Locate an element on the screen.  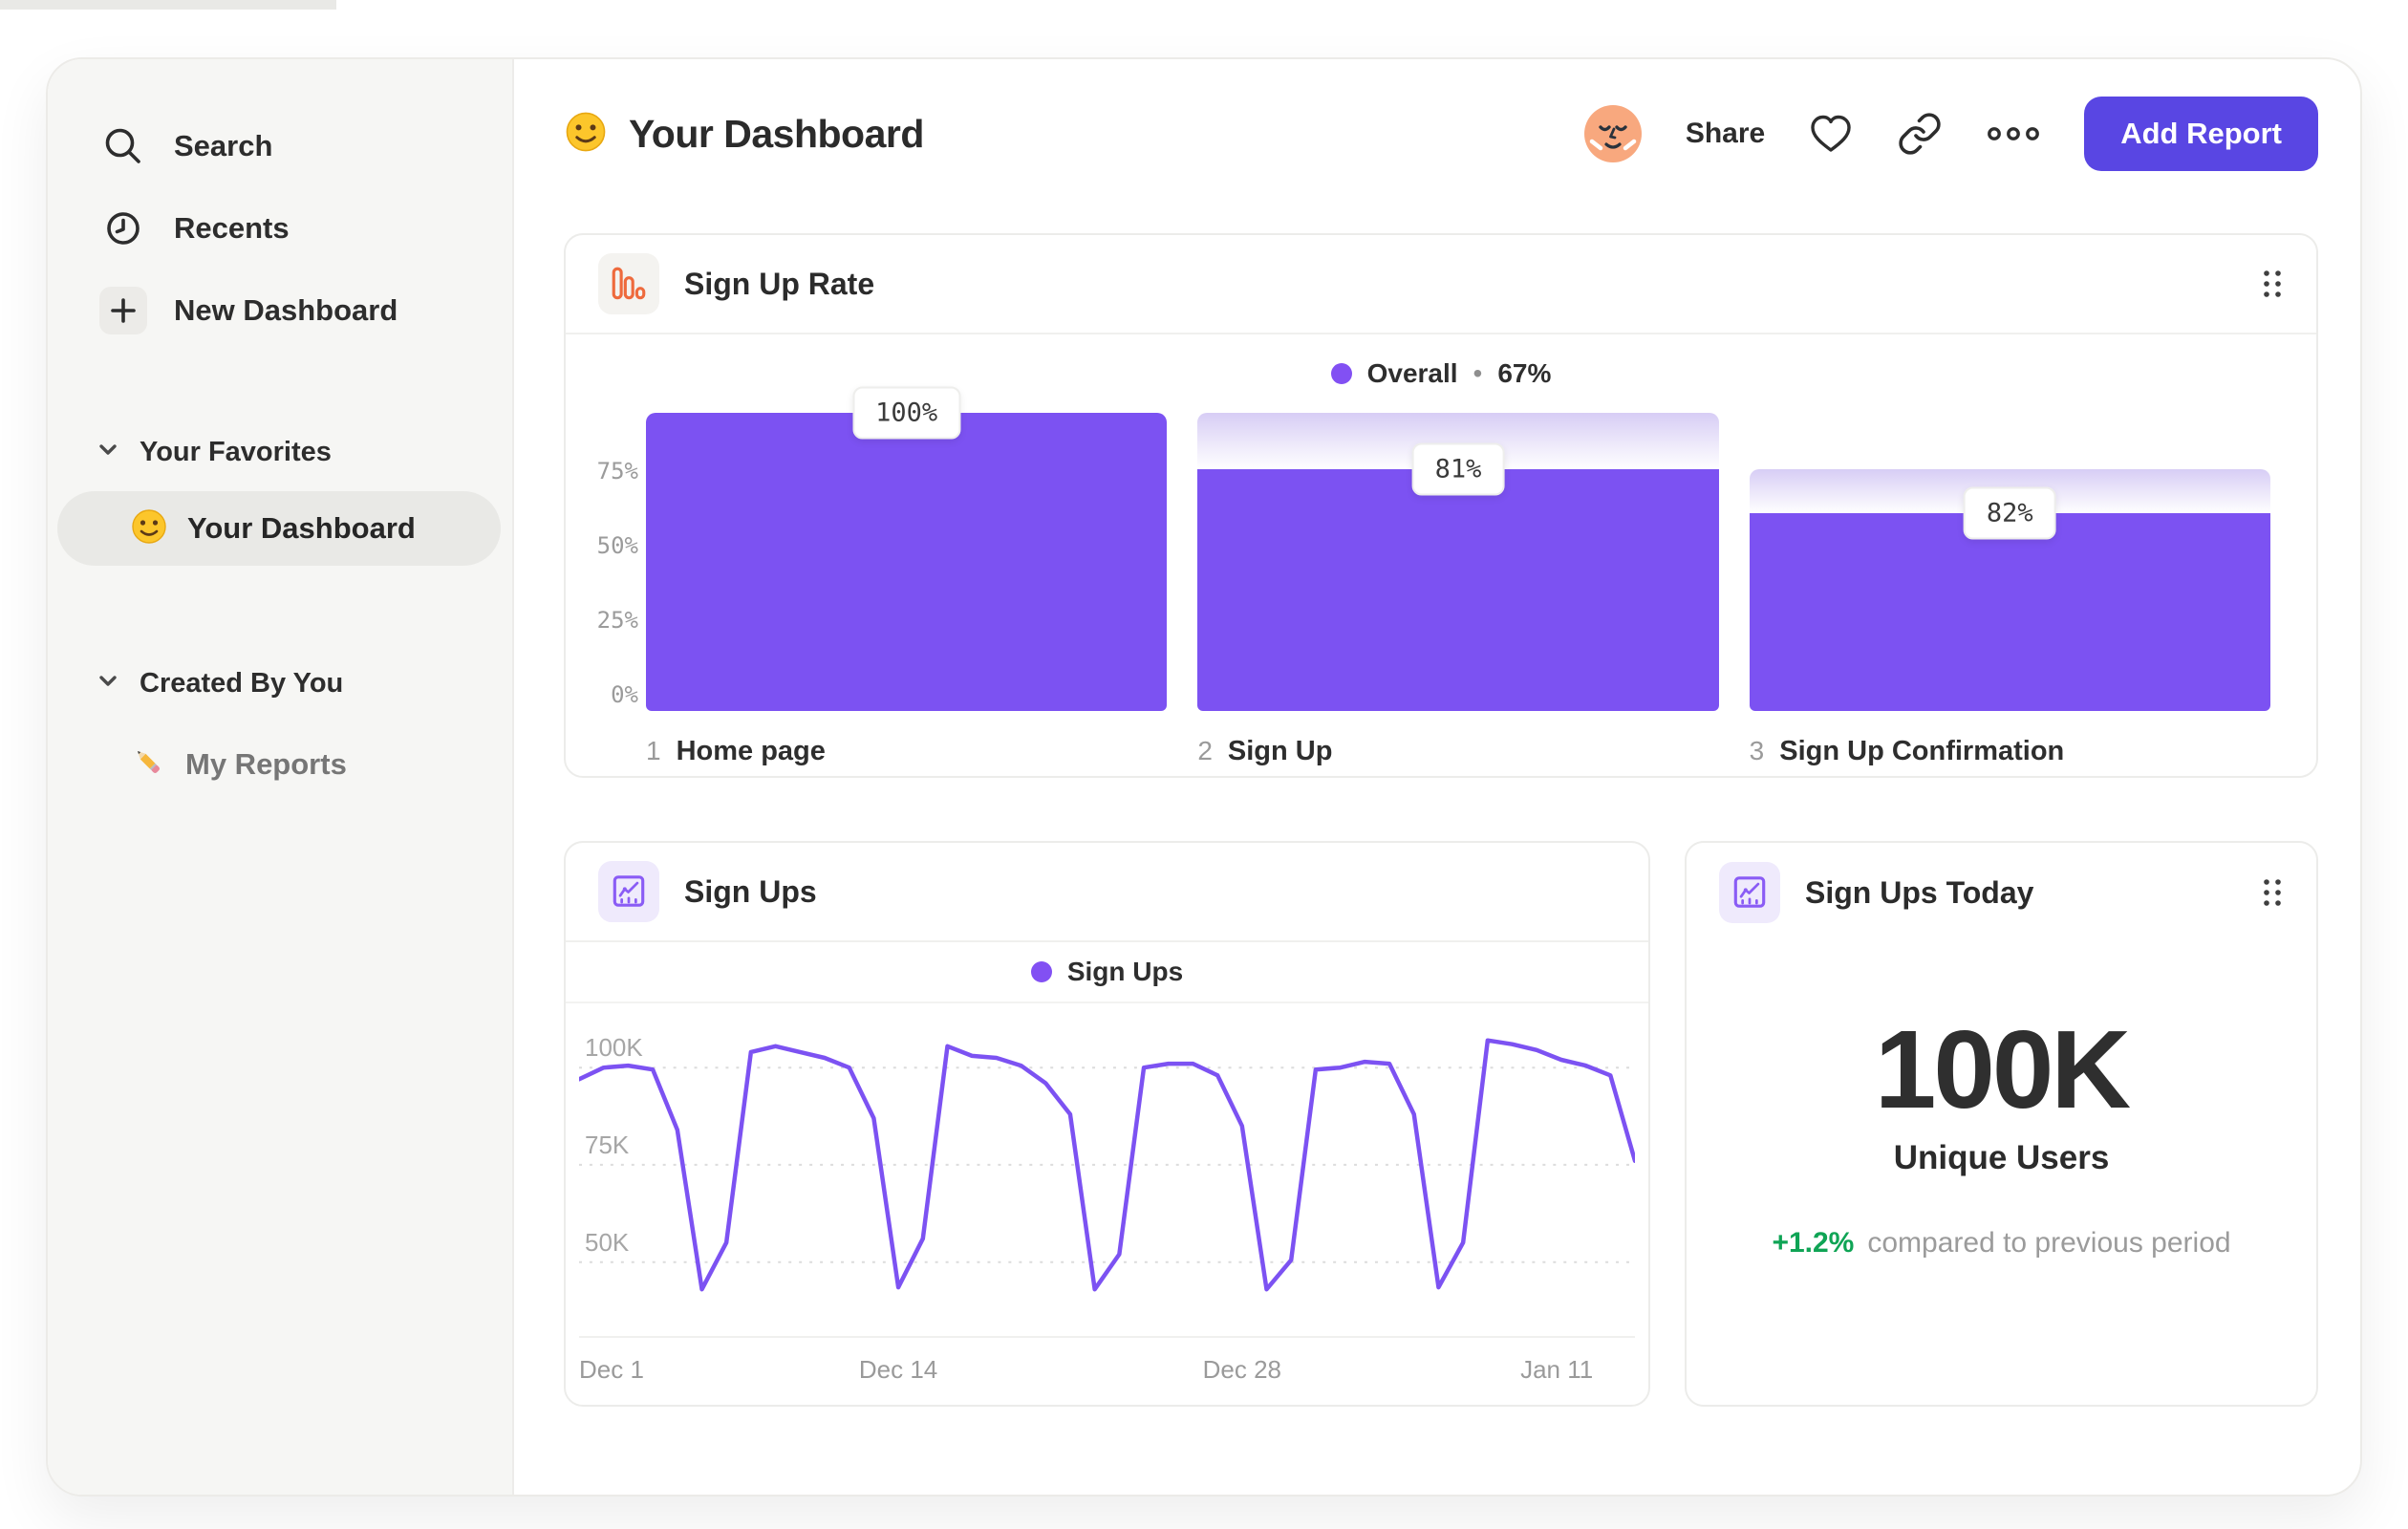
add-report-button: Add Report is located at coordinates (2201, 134).